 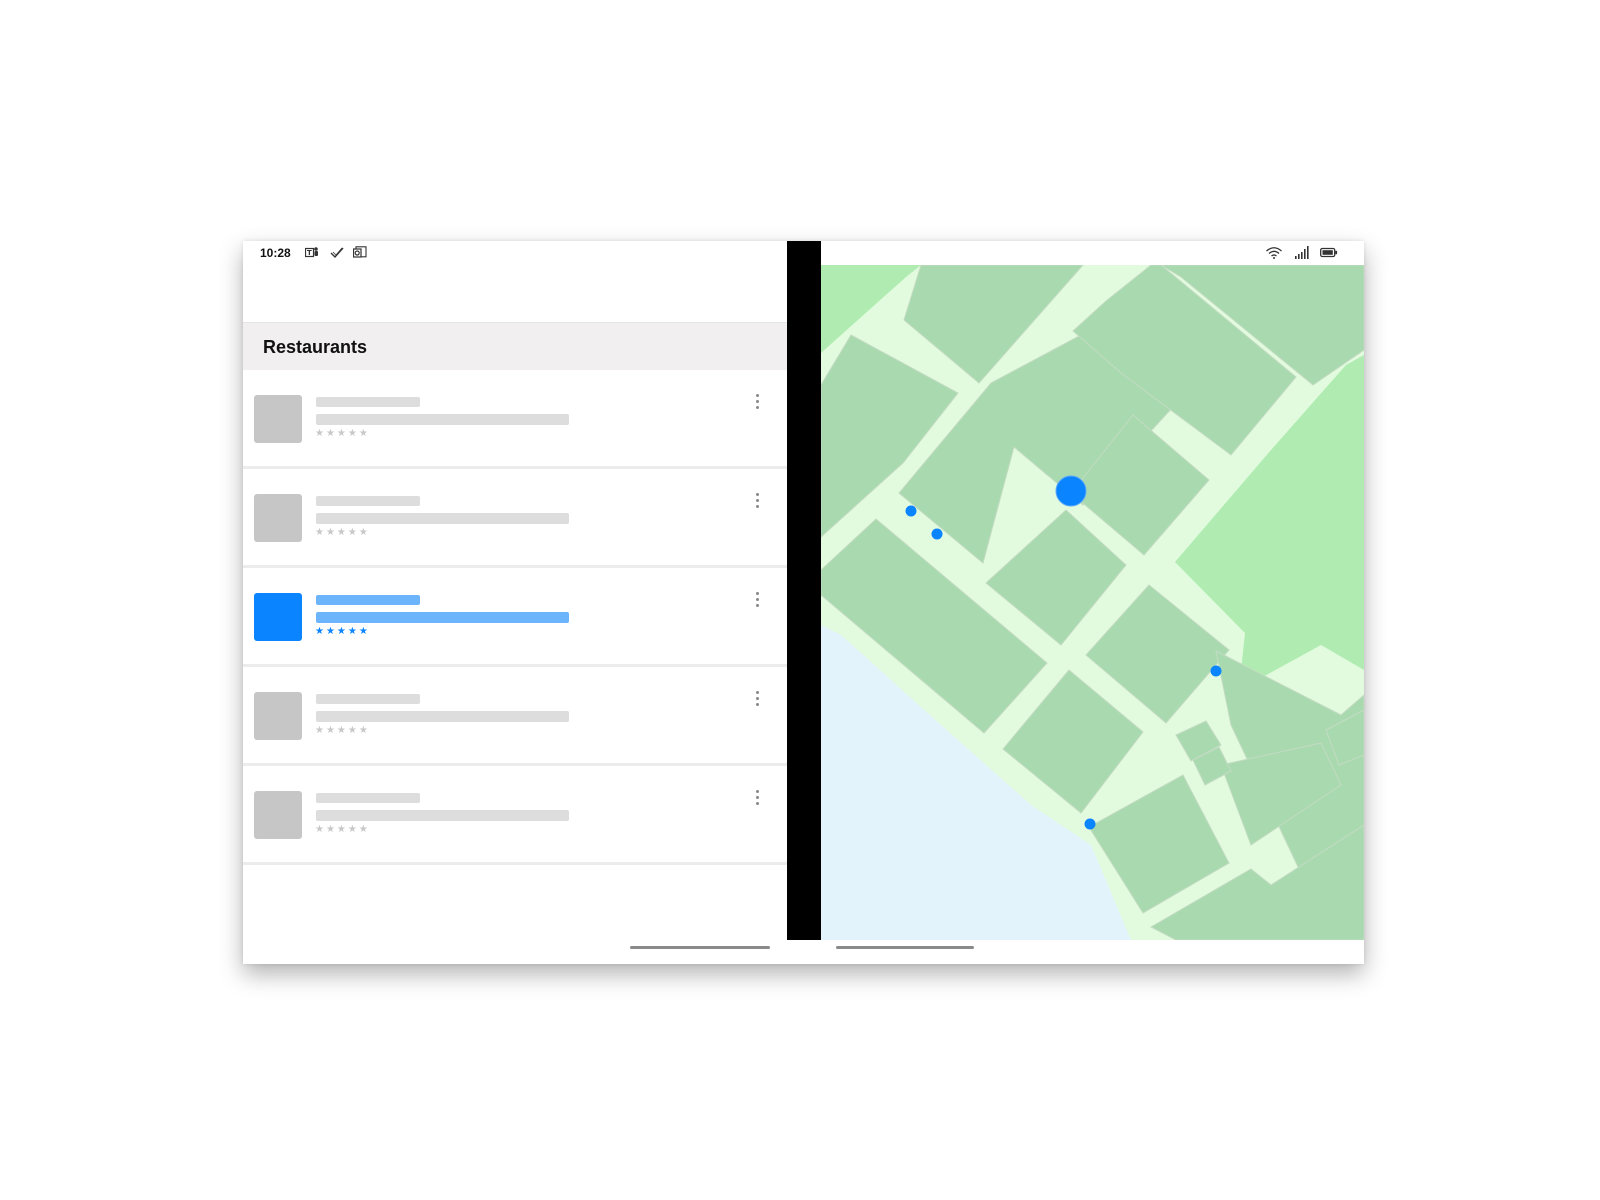 What do you see at coordinates (700, 947) in the screenshot?
I see `home-indicator-left` at bounding box center [700, 947].